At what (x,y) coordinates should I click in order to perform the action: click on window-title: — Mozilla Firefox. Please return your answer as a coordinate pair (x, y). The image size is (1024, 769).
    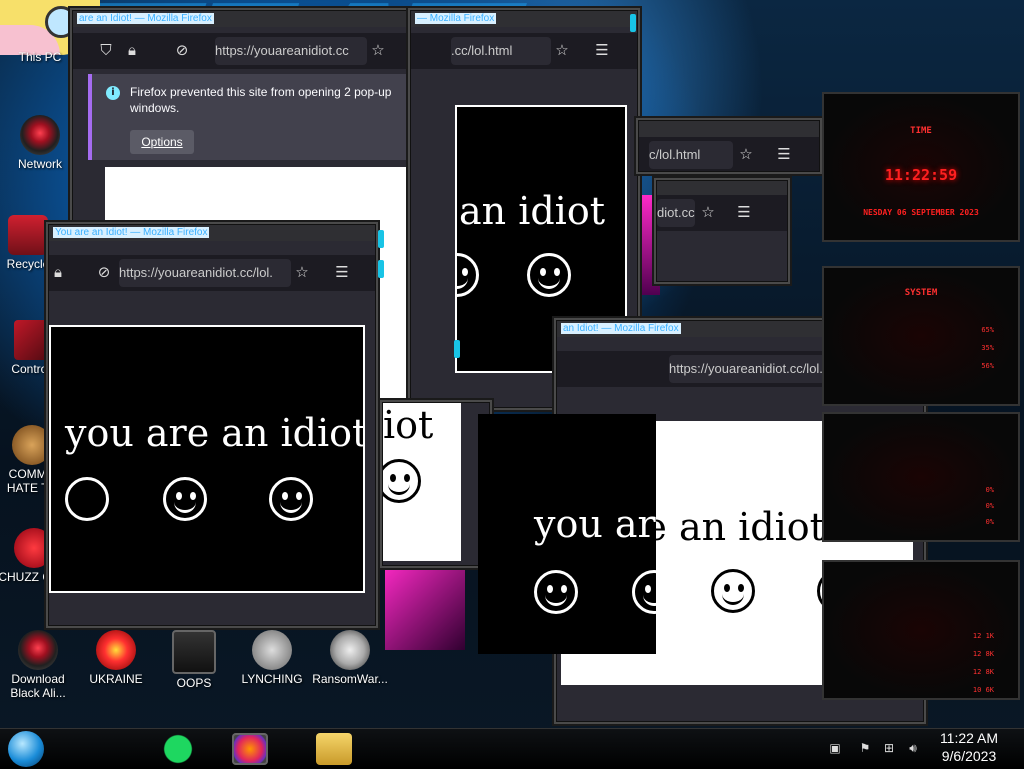
    Looking at the image, I should click on (524, 19).